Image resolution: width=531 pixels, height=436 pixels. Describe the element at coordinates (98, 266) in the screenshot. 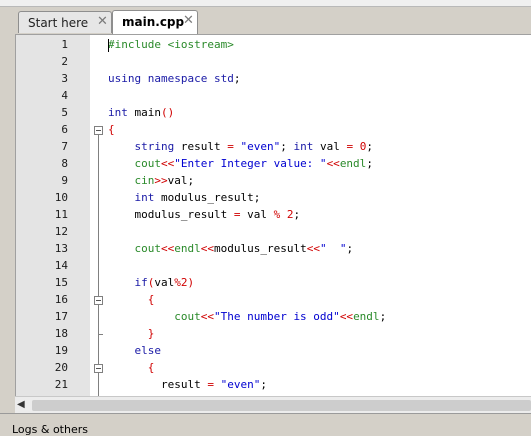

I see `fold-guide` at that location.